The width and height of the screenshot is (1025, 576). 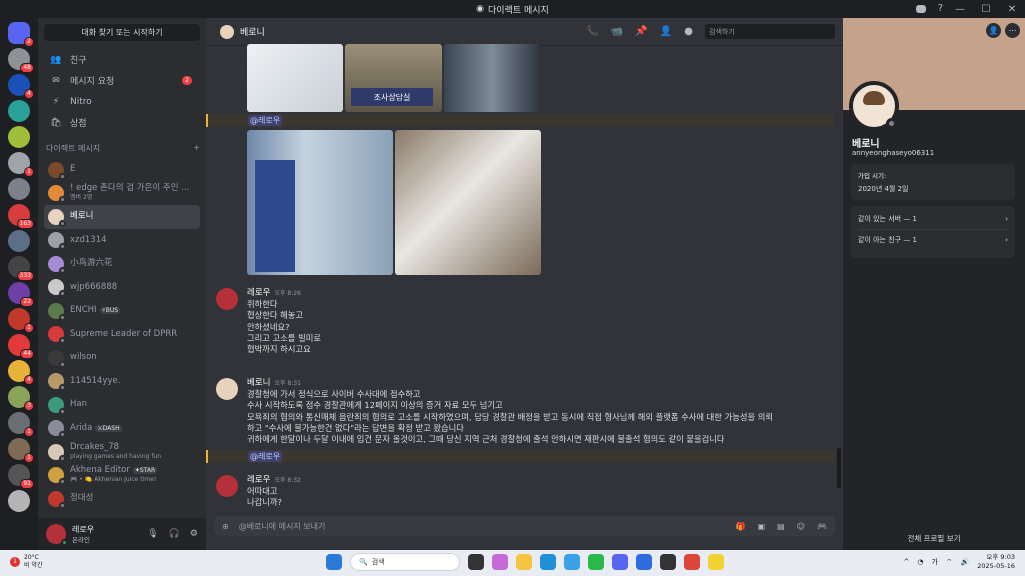 I want to click on wifi-icon: ⌔, so click(x=949, y=562).